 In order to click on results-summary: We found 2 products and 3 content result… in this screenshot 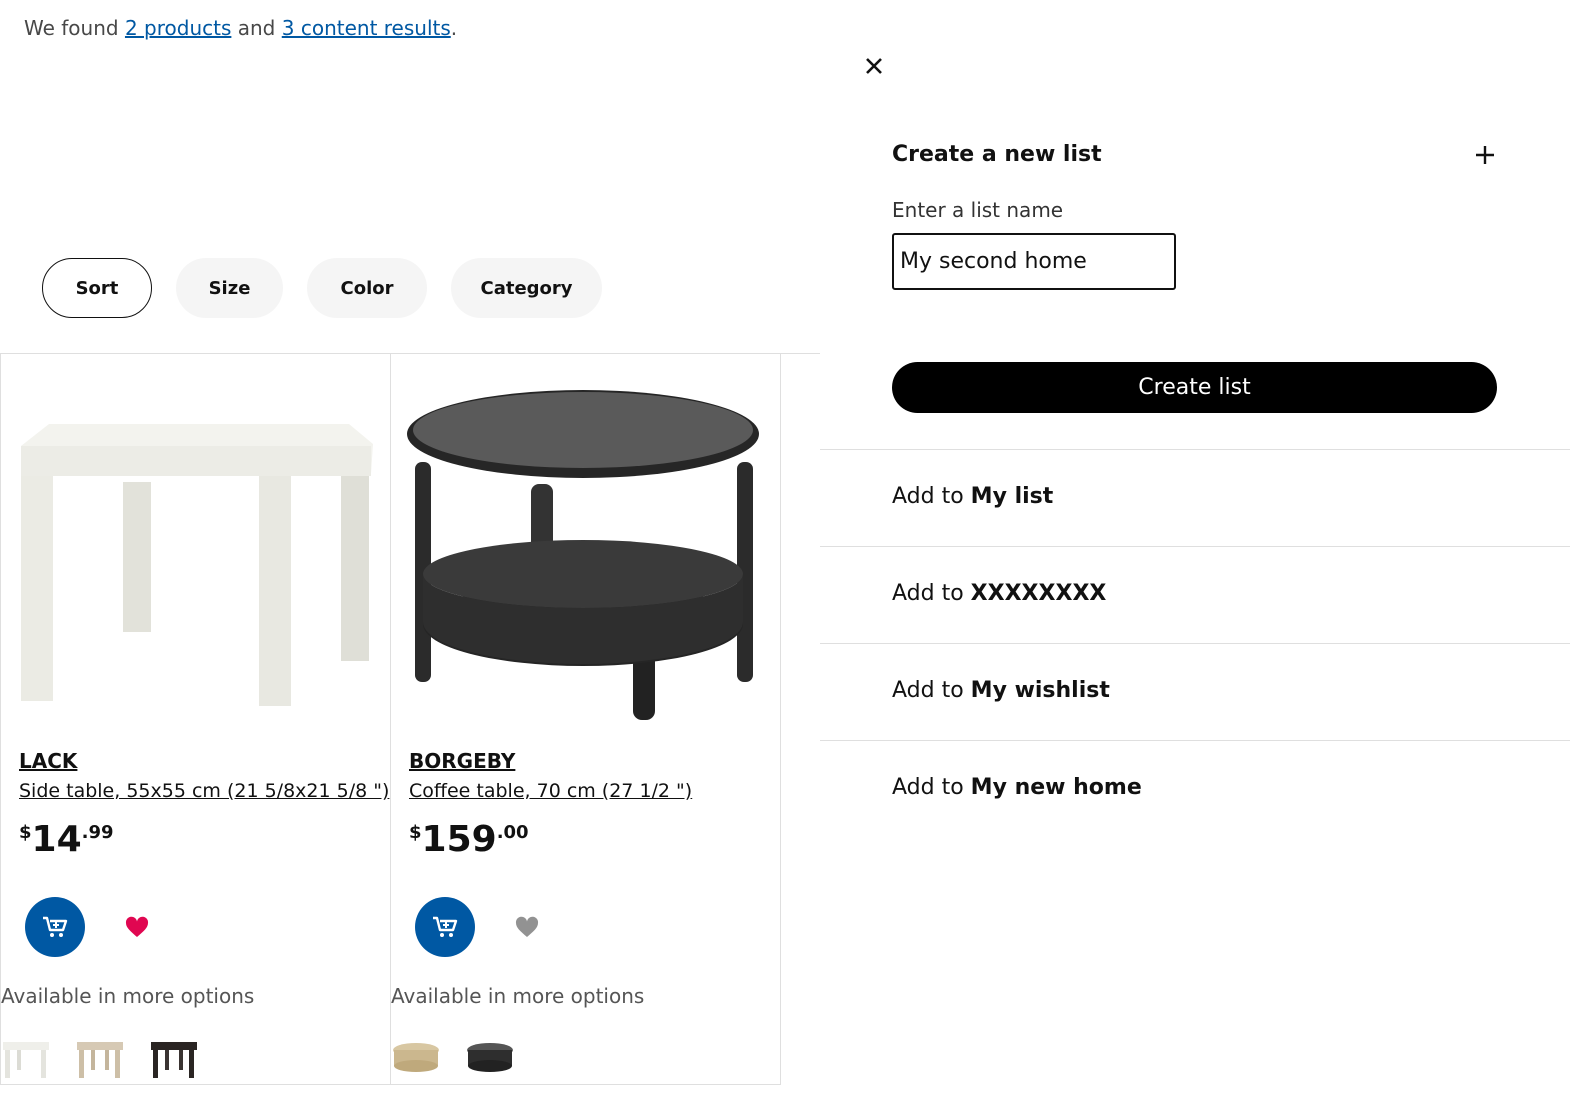, I will do `click(240, 28)`.